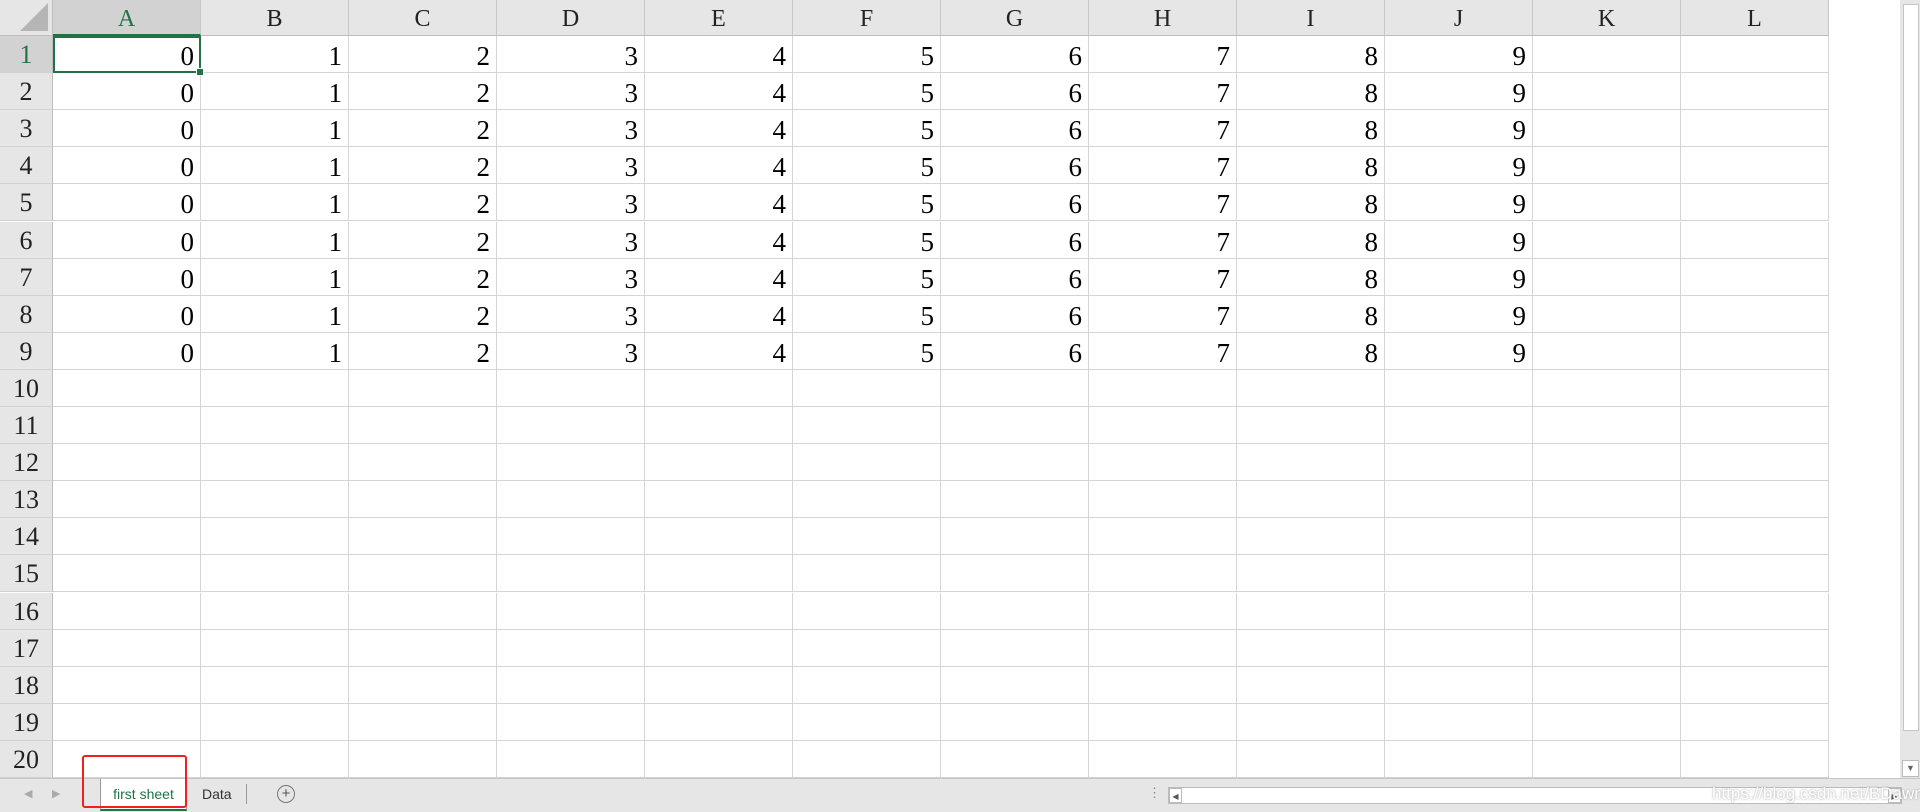  Describe the element at coordinates (423, 240) in the screenshot. I see `cell-C6: 2` at that location.